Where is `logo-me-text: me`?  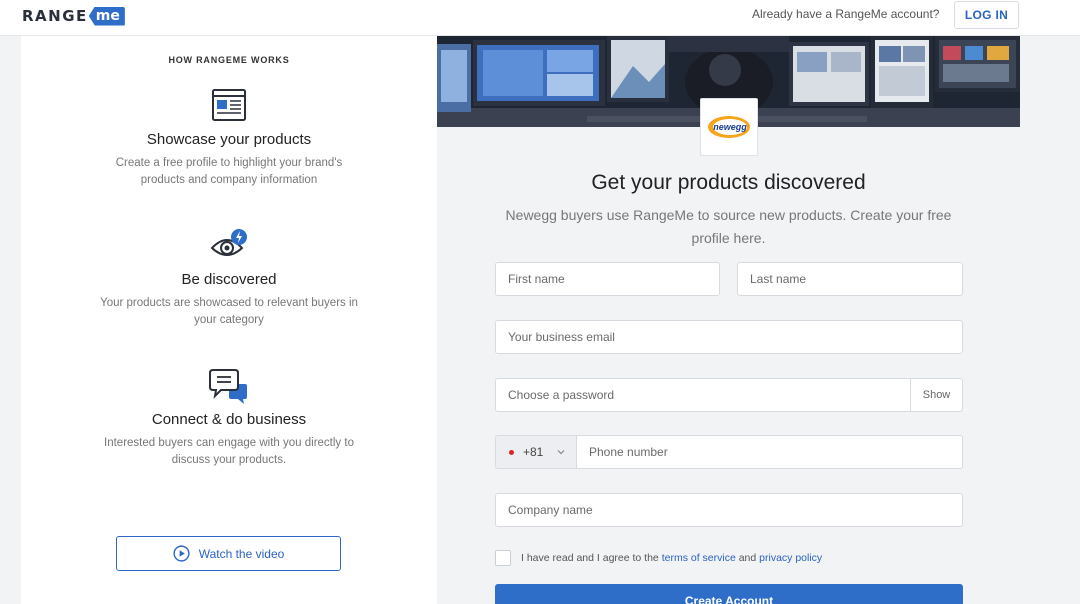
logo-me-text: me is located at coordinates (106, 16).